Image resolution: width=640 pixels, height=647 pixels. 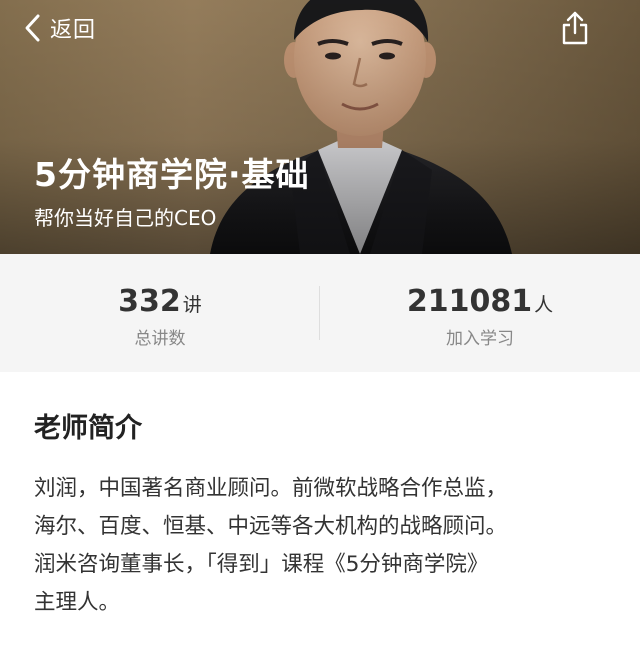 I want to click on learner-count-line: 211081 人, so click(x=480, y=301).